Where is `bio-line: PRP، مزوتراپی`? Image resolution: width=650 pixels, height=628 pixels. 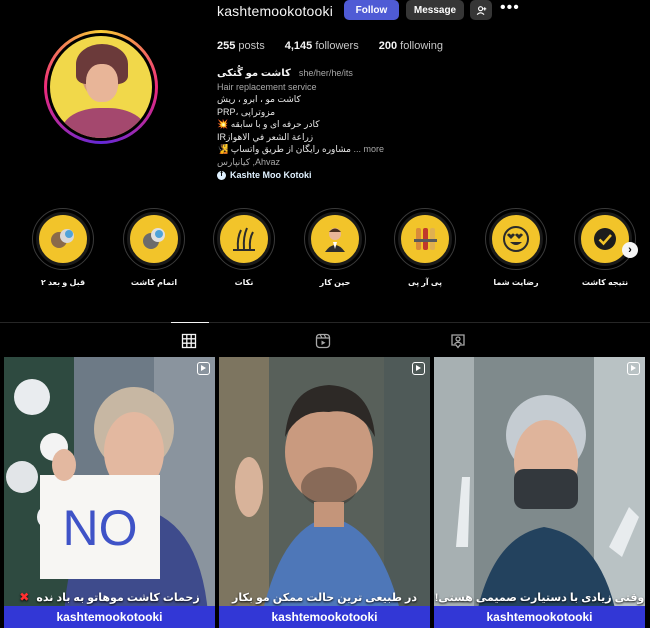 bio-line: PRP، مزوتراپی is located at coordinates (246, 111).